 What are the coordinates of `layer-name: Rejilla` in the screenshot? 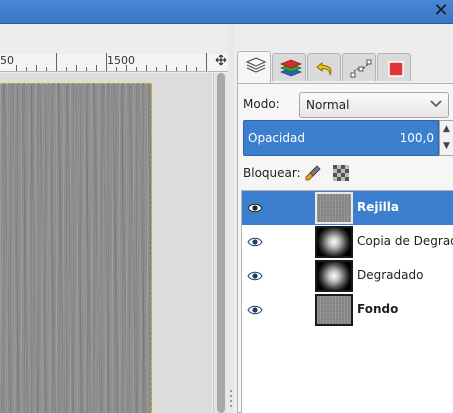 It's located at (378, 207).